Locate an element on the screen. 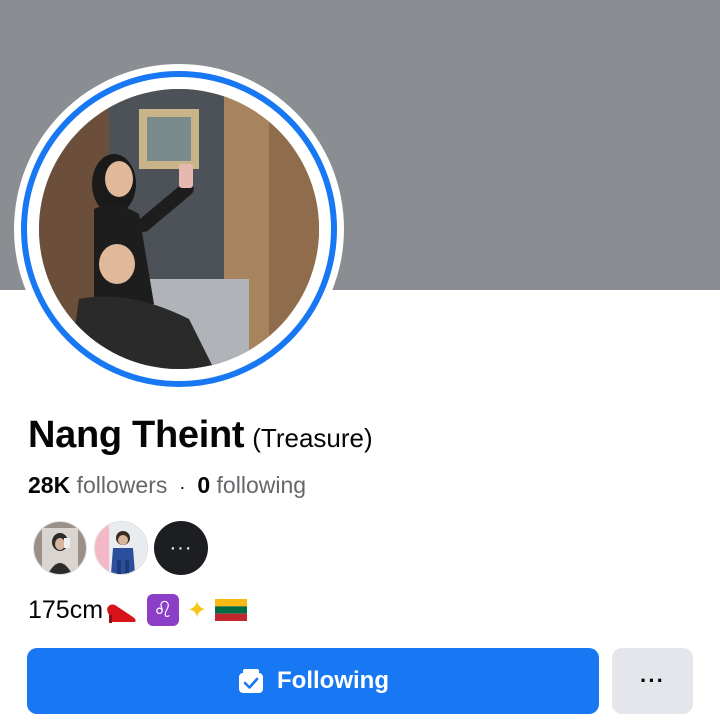 The height and width of the screenshot is (720, 720). follow-stats: 28K followers · 0 following is located at coordinates (167, 485).